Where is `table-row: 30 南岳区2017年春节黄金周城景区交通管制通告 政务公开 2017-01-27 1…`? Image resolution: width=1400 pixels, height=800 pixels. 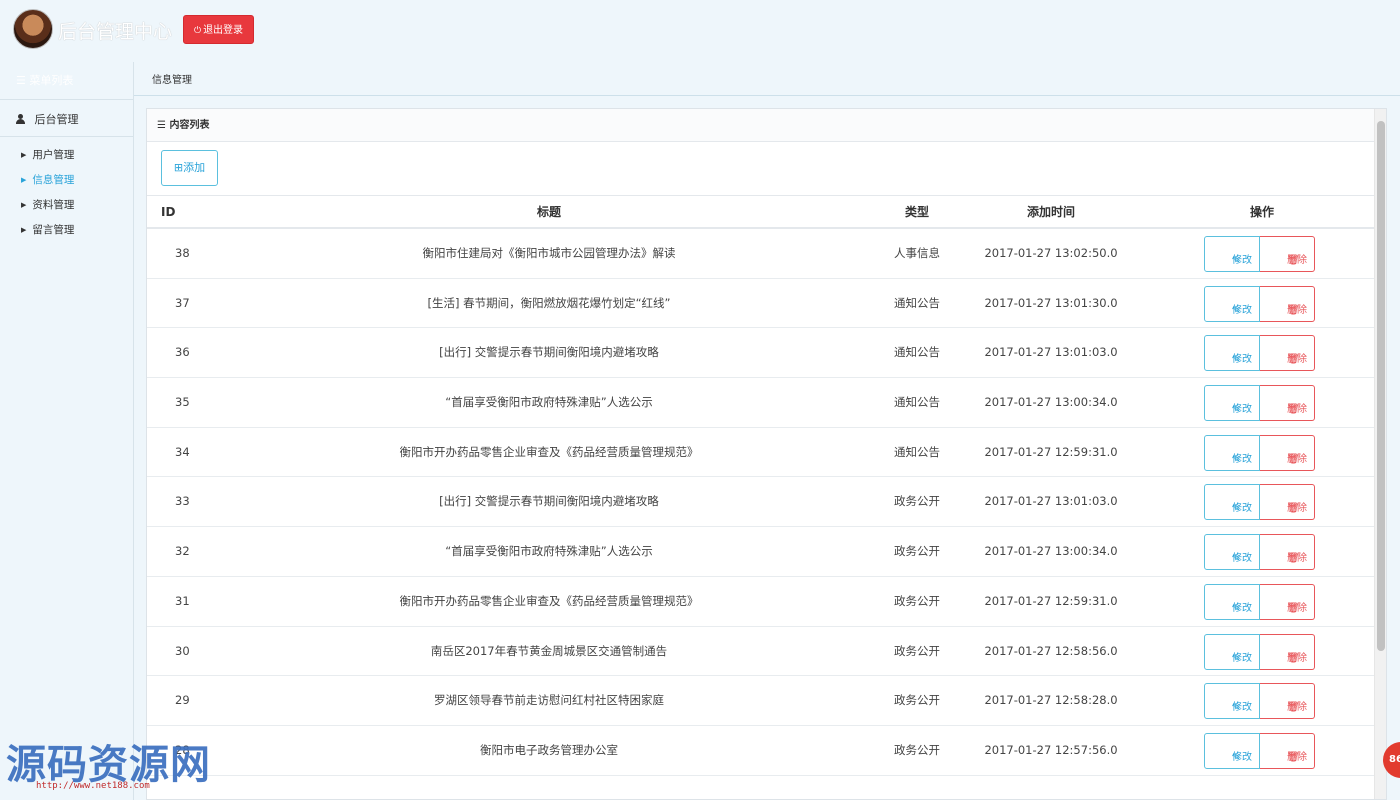
table-row: 30 南岳区2017年春节黄金周城景区交通管制通告 政务公开 2017-01-27 1… is located at coordinates (761, 652).